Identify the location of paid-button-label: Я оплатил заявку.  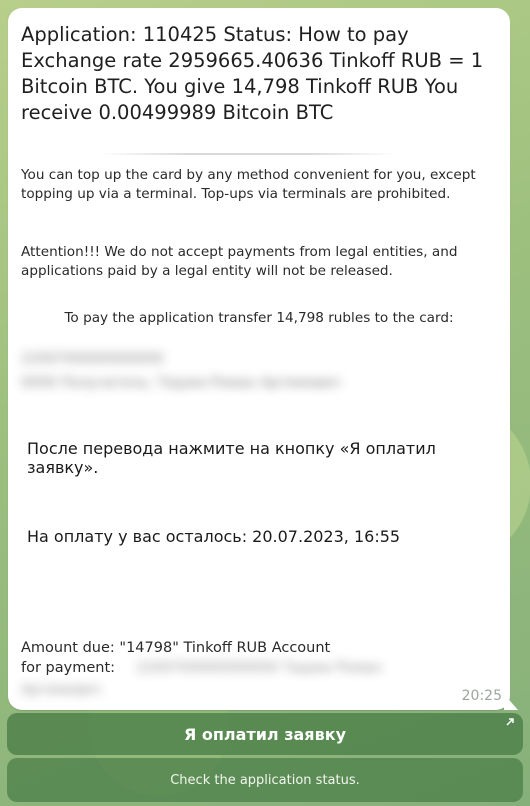
(264, 734).